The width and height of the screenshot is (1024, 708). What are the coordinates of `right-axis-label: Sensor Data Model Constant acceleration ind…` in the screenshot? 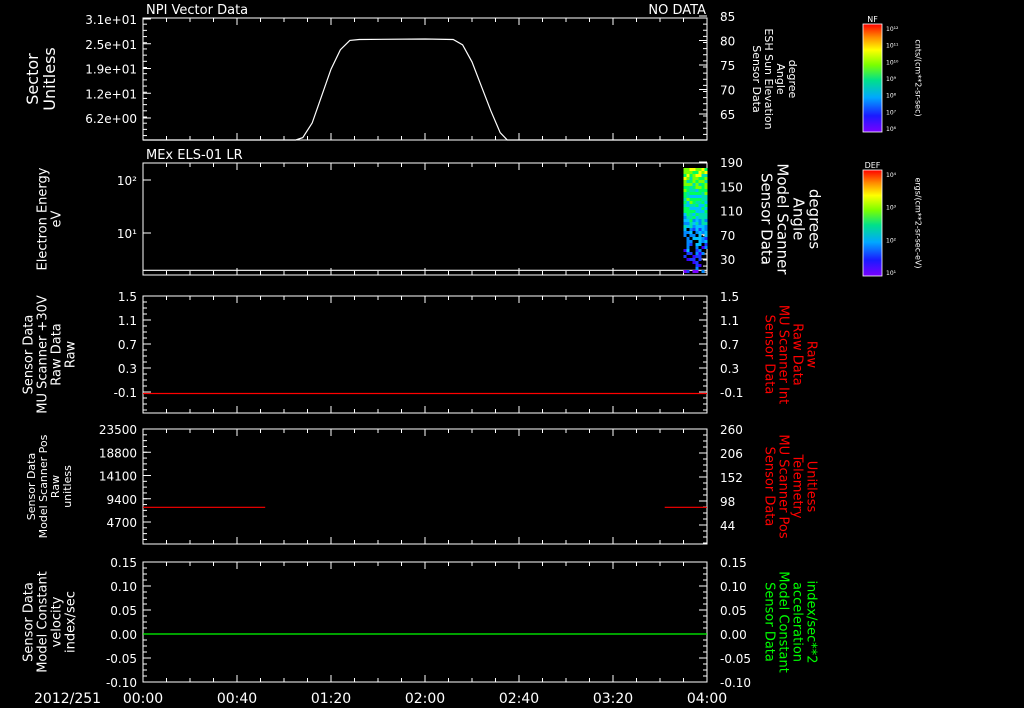 It's located at (790, 622).